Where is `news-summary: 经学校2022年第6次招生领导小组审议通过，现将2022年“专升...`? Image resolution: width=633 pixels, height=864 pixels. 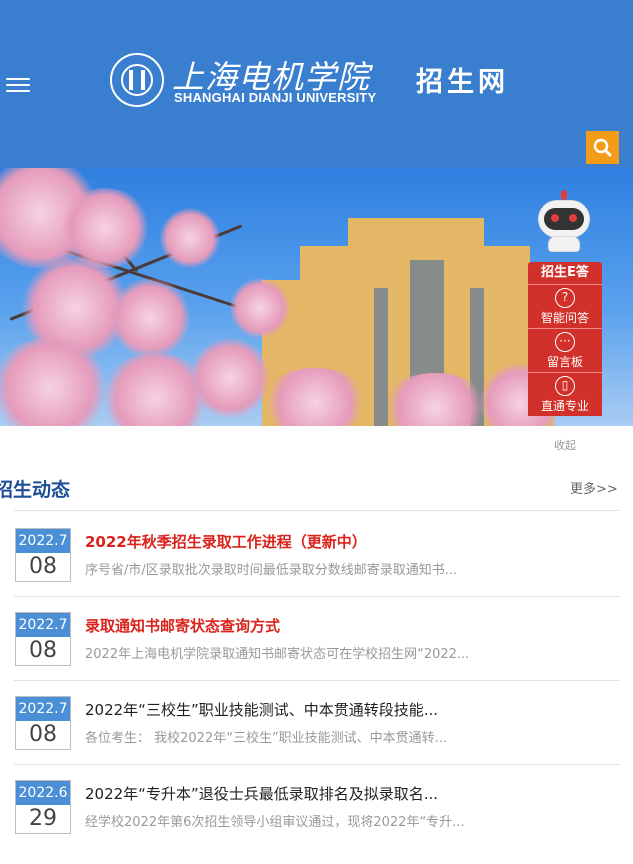
news-summary: 经学校2022年第6次招生领导小组审议通过，现将2022年“专升... is located at coordinates (275, 822).